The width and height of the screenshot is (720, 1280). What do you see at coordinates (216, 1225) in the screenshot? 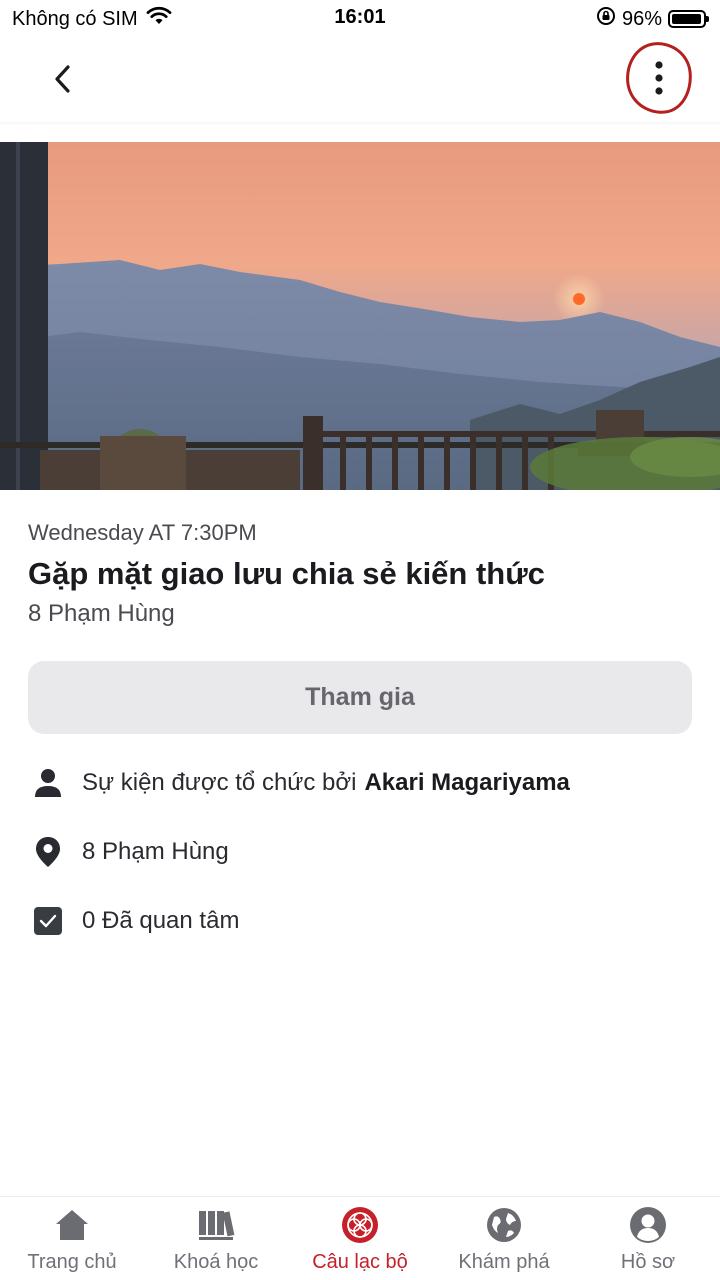
I see `library-icon` at bounding box center [216, 1225].